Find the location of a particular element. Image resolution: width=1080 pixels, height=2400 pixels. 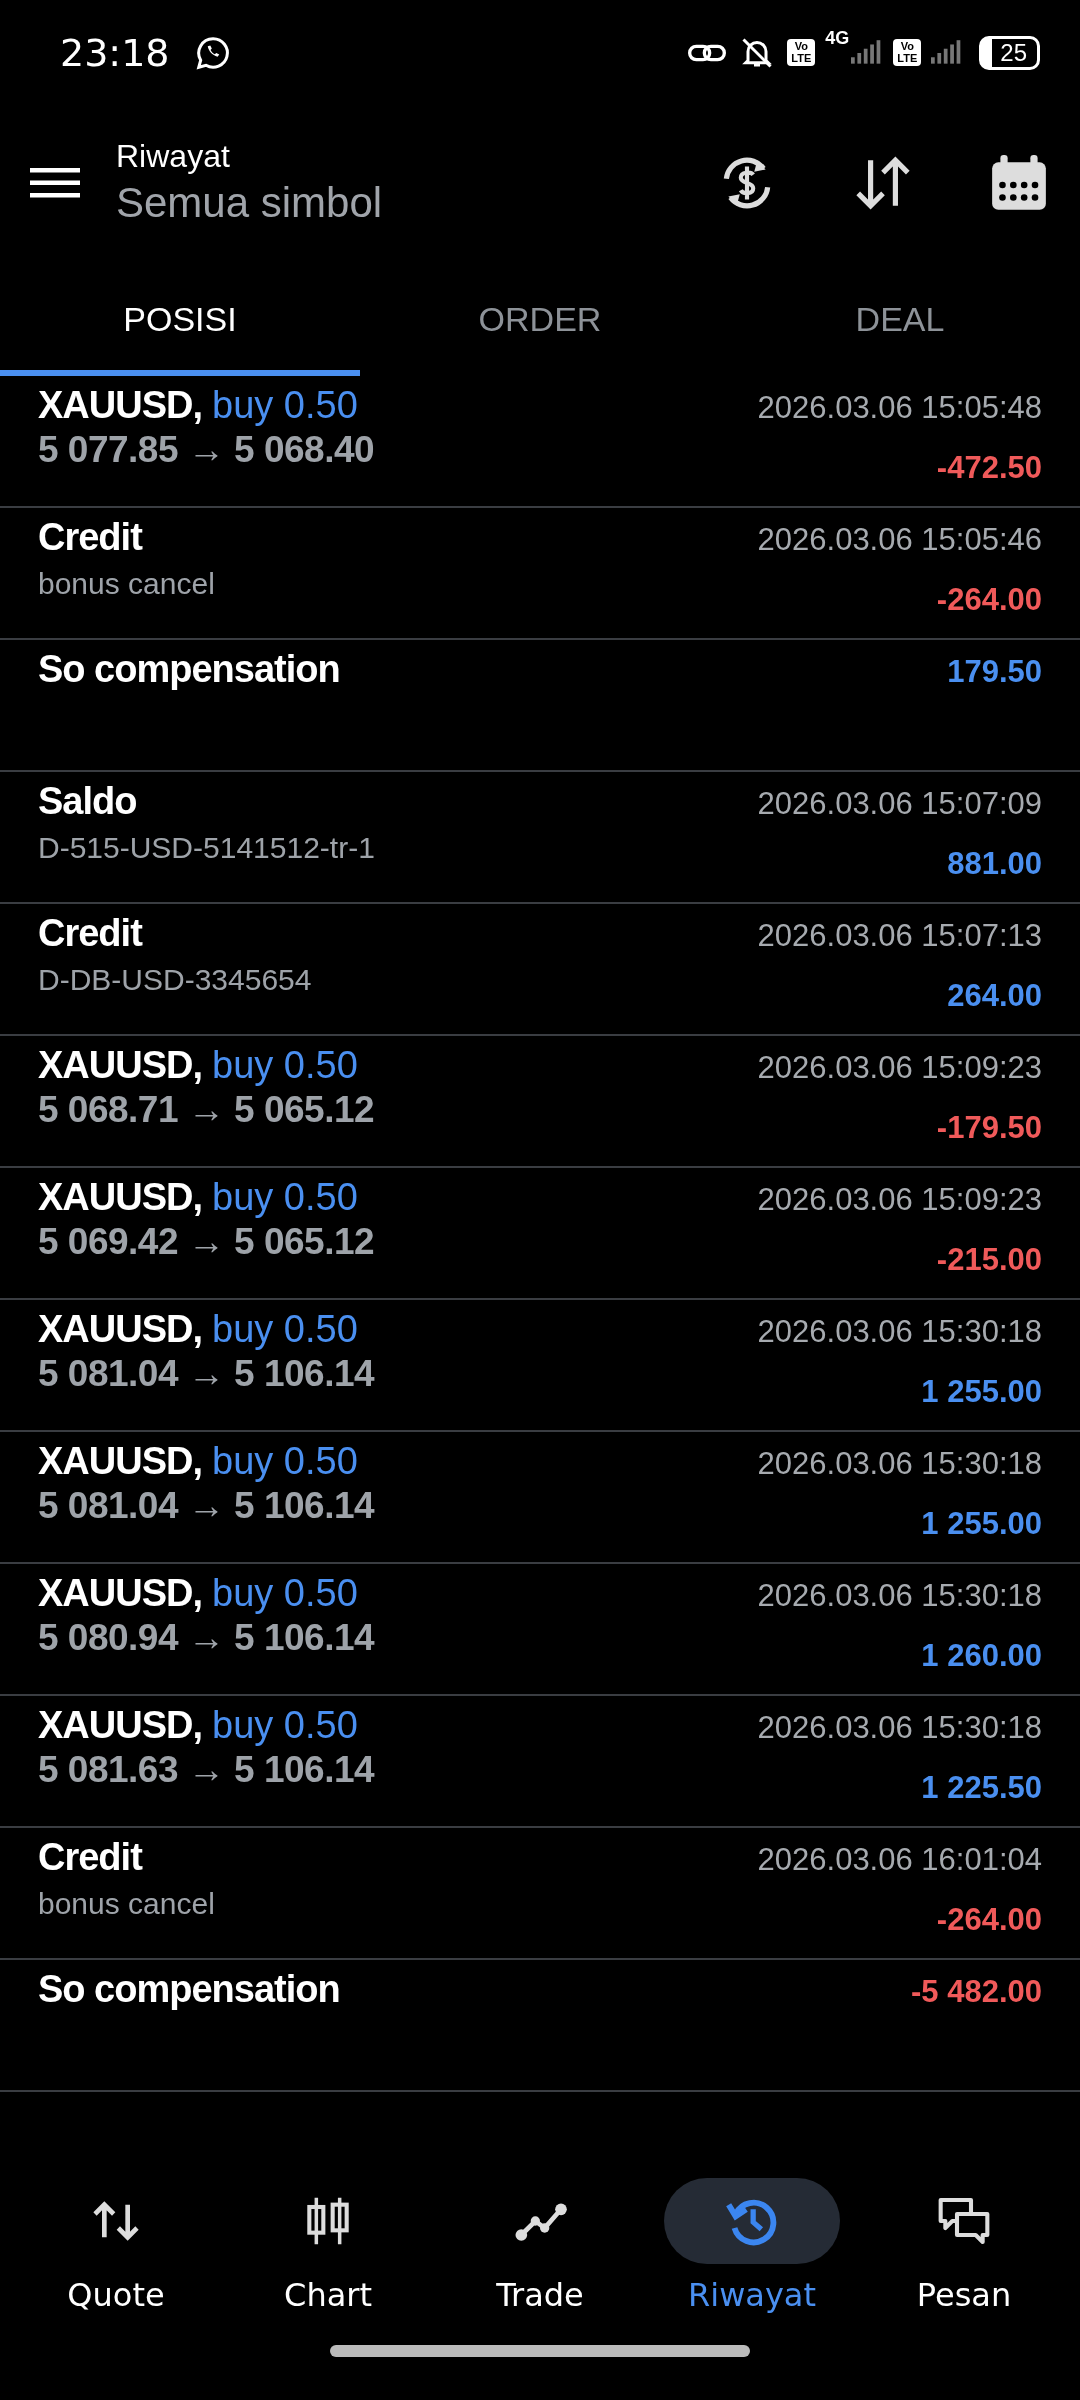

nav-item: Chart is located at coordinates (328, 2246).